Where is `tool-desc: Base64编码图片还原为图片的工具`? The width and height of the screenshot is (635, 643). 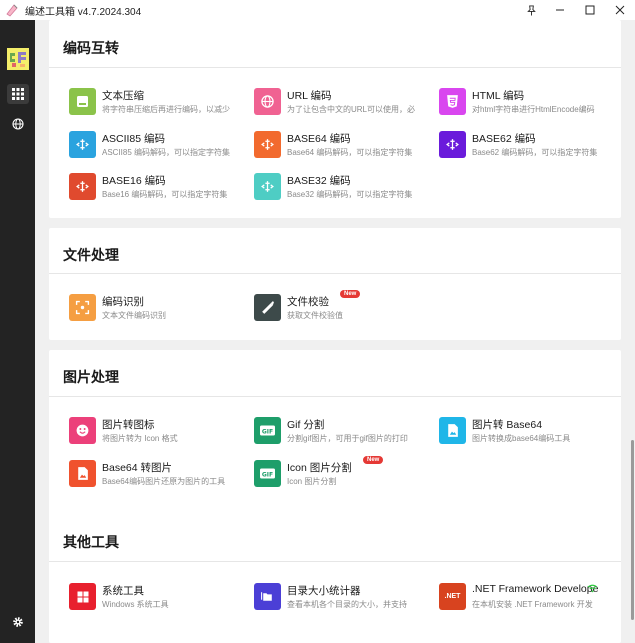
tool-desc: Base64编码图片还原为图片的工具 is located at coordinates (164, 481).